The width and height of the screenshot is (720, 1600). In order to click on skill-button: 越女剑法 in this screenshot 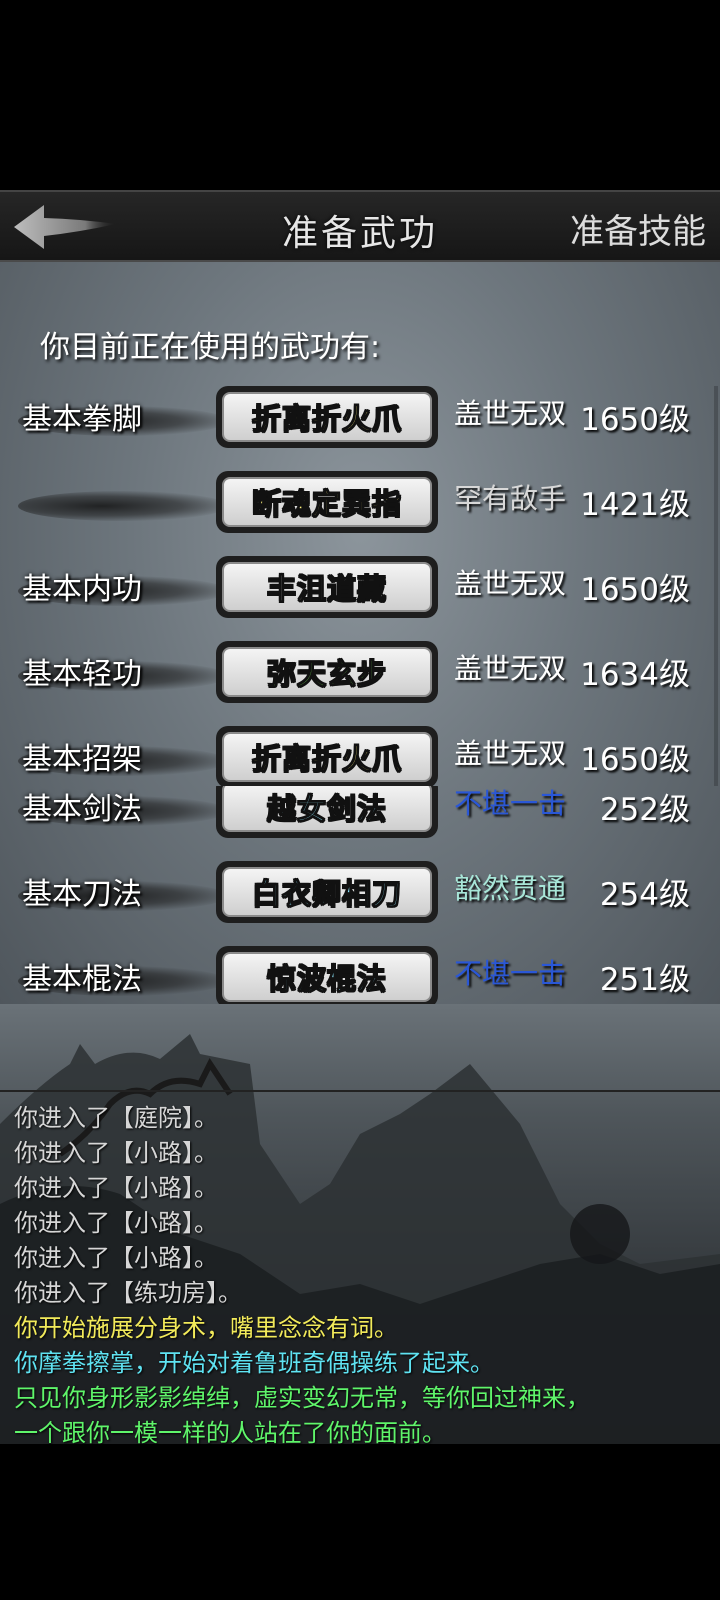, I will do `click(327, 812)`.